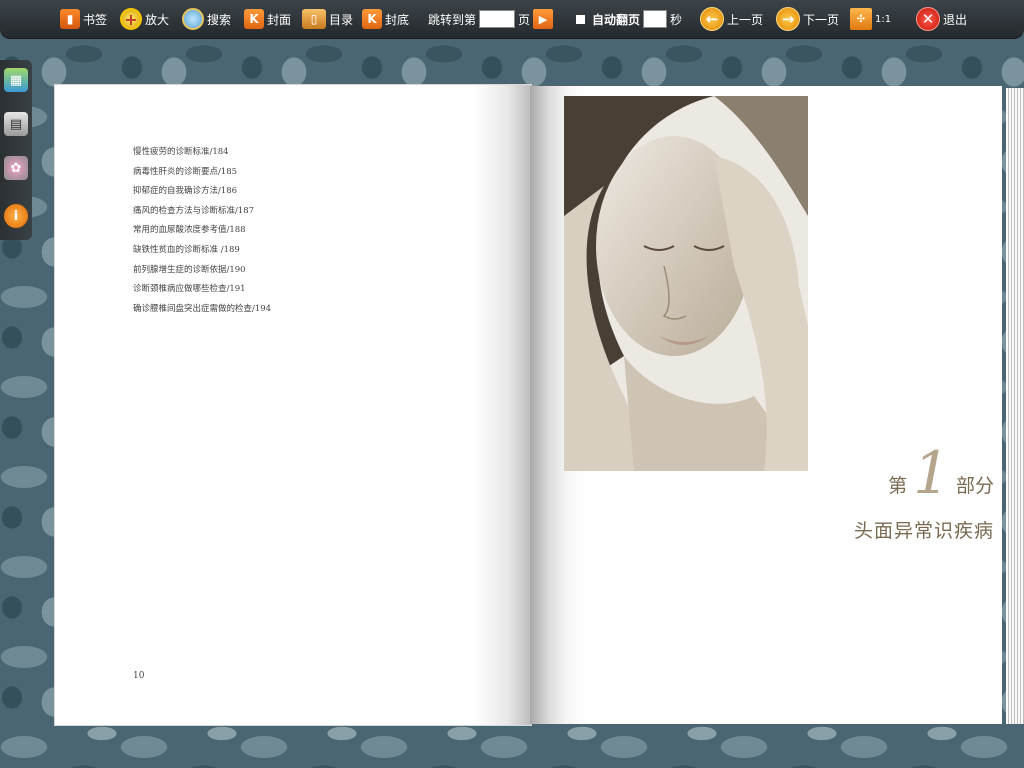 Image resolution: width=1024 pixels, height=768 pixels. Describe the element at coordinates (1015, 406) in the screenshot. I see `page-stack-edge` at that location.